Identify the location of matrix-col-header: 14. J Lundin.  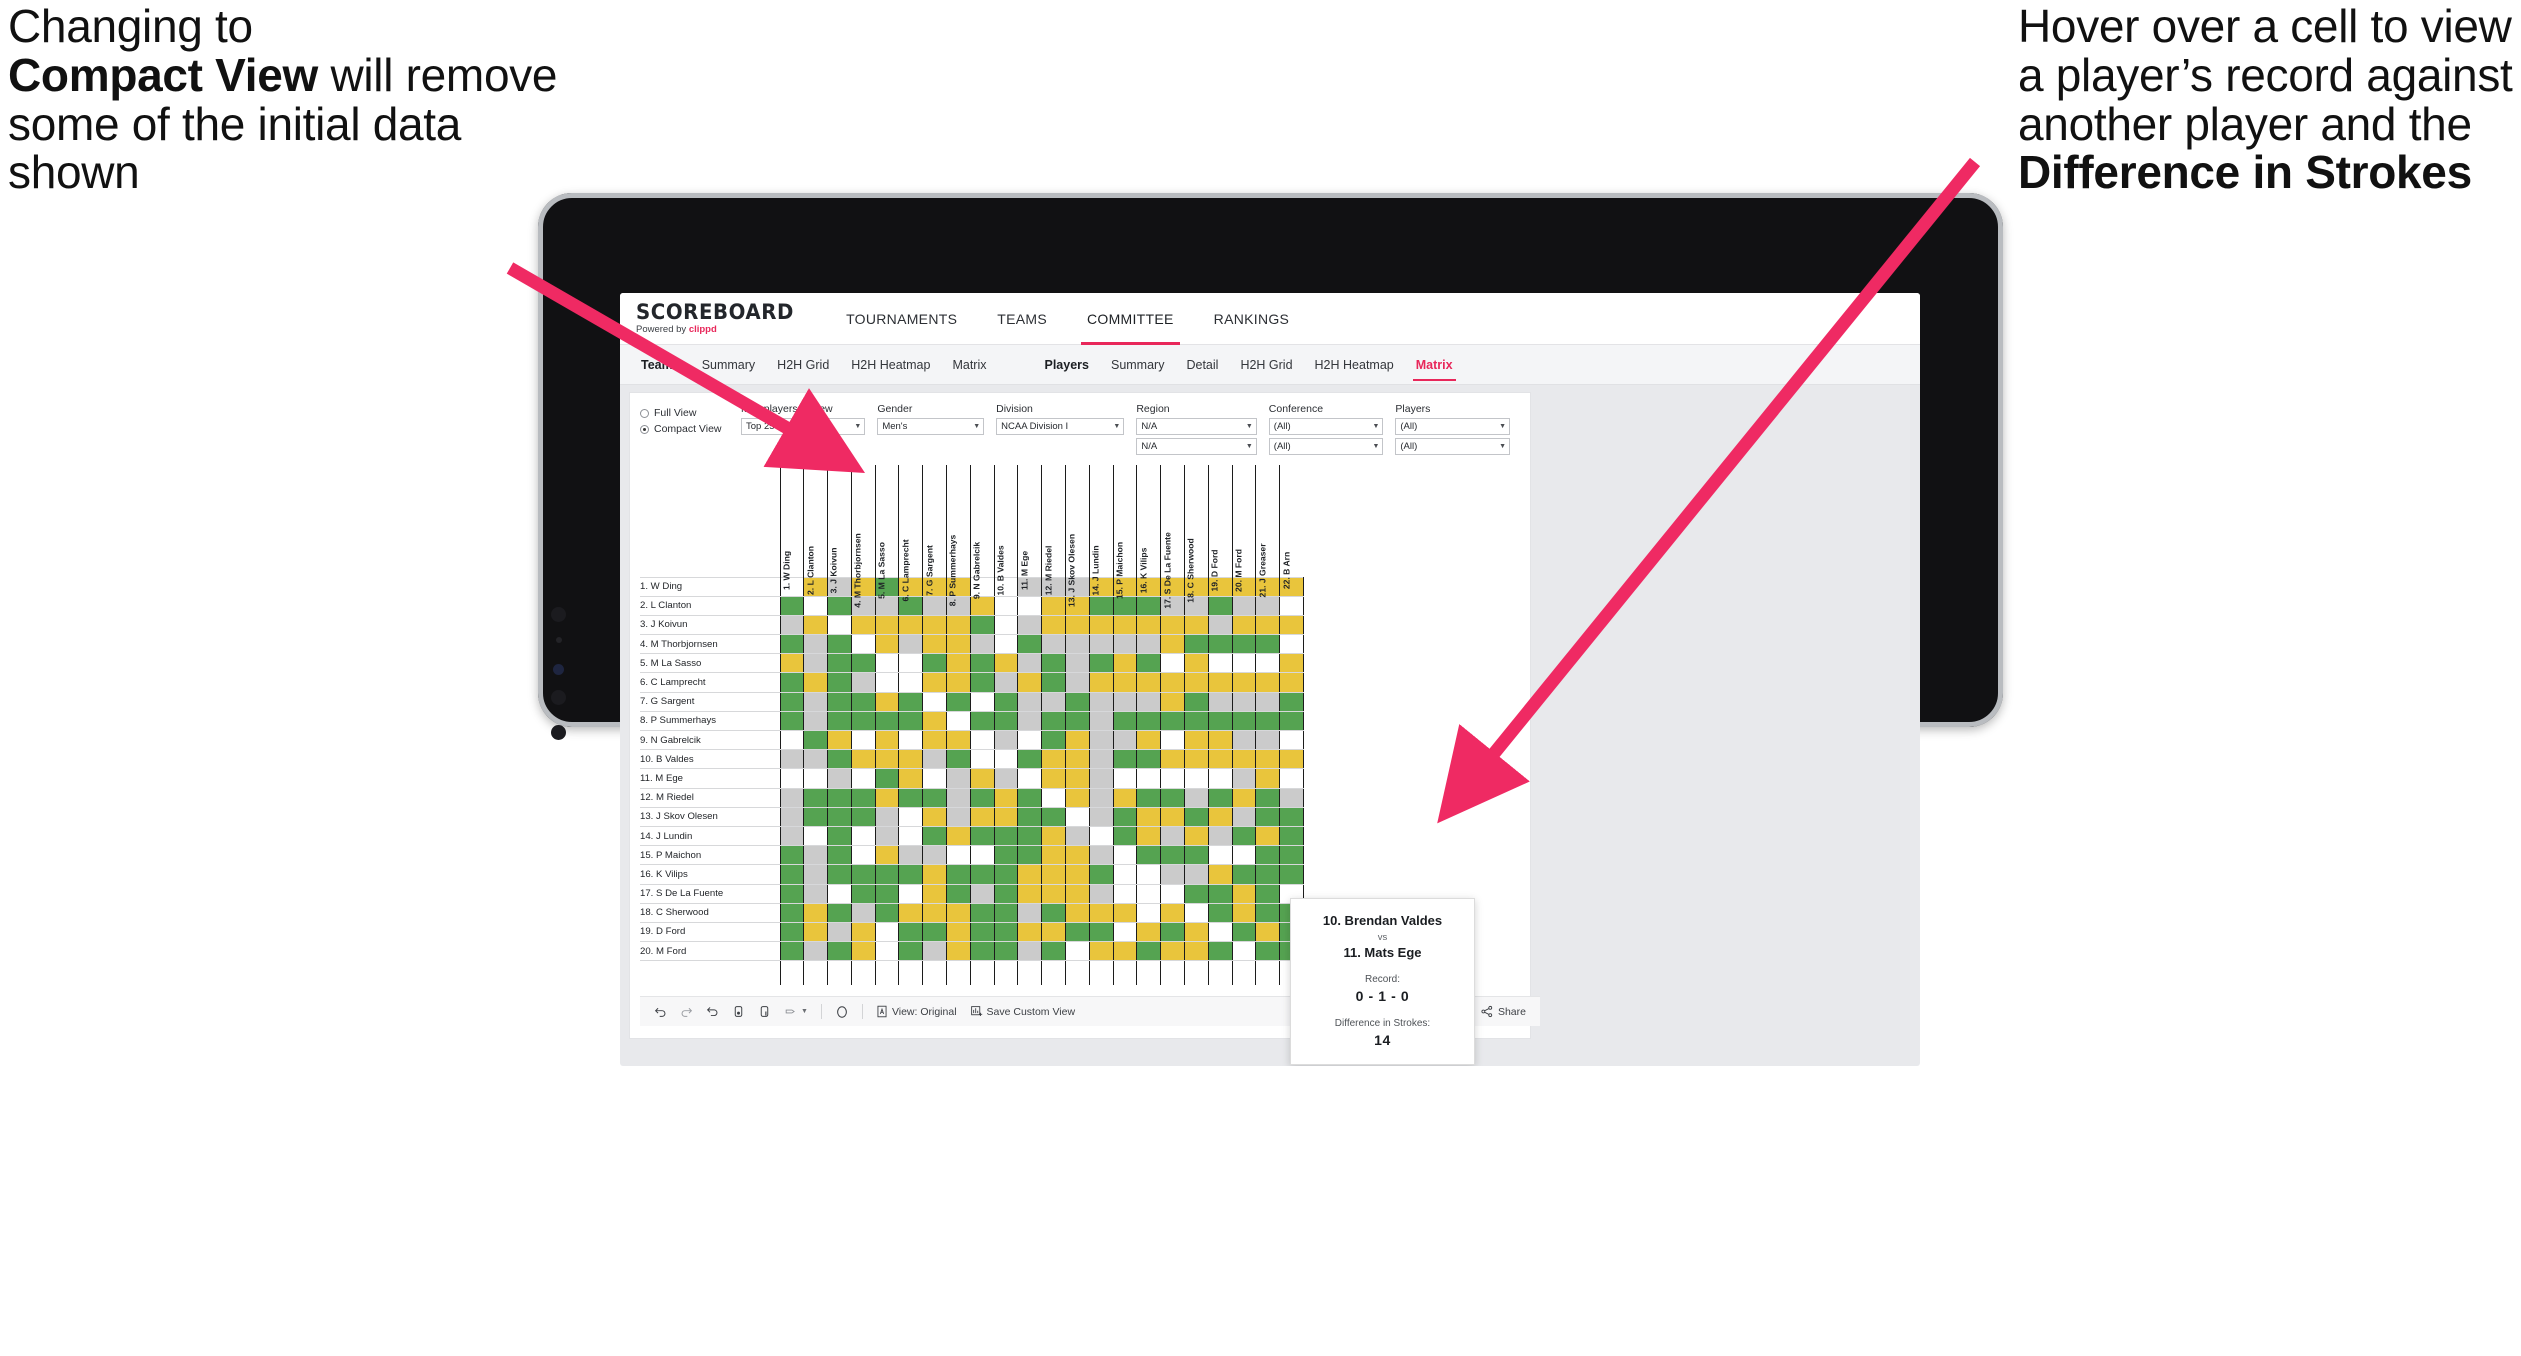
(1101, 530).